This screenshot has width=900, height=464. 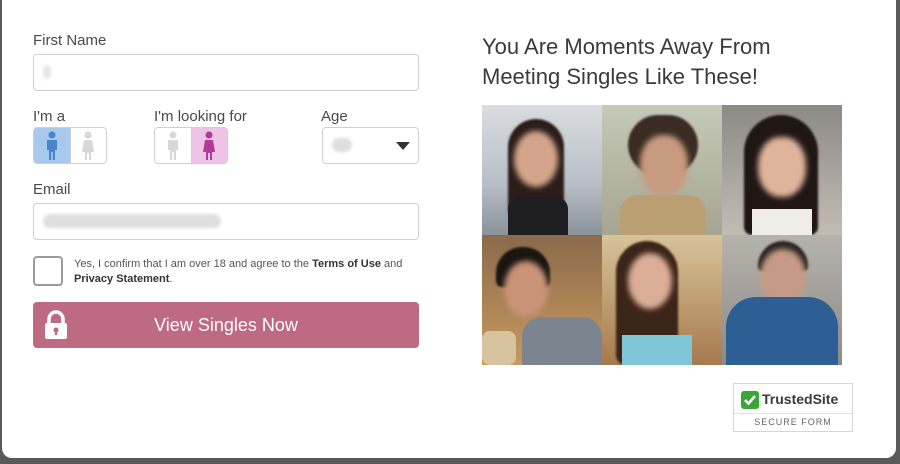 I want to click on age-label: Age, so click(x=334, y=116).